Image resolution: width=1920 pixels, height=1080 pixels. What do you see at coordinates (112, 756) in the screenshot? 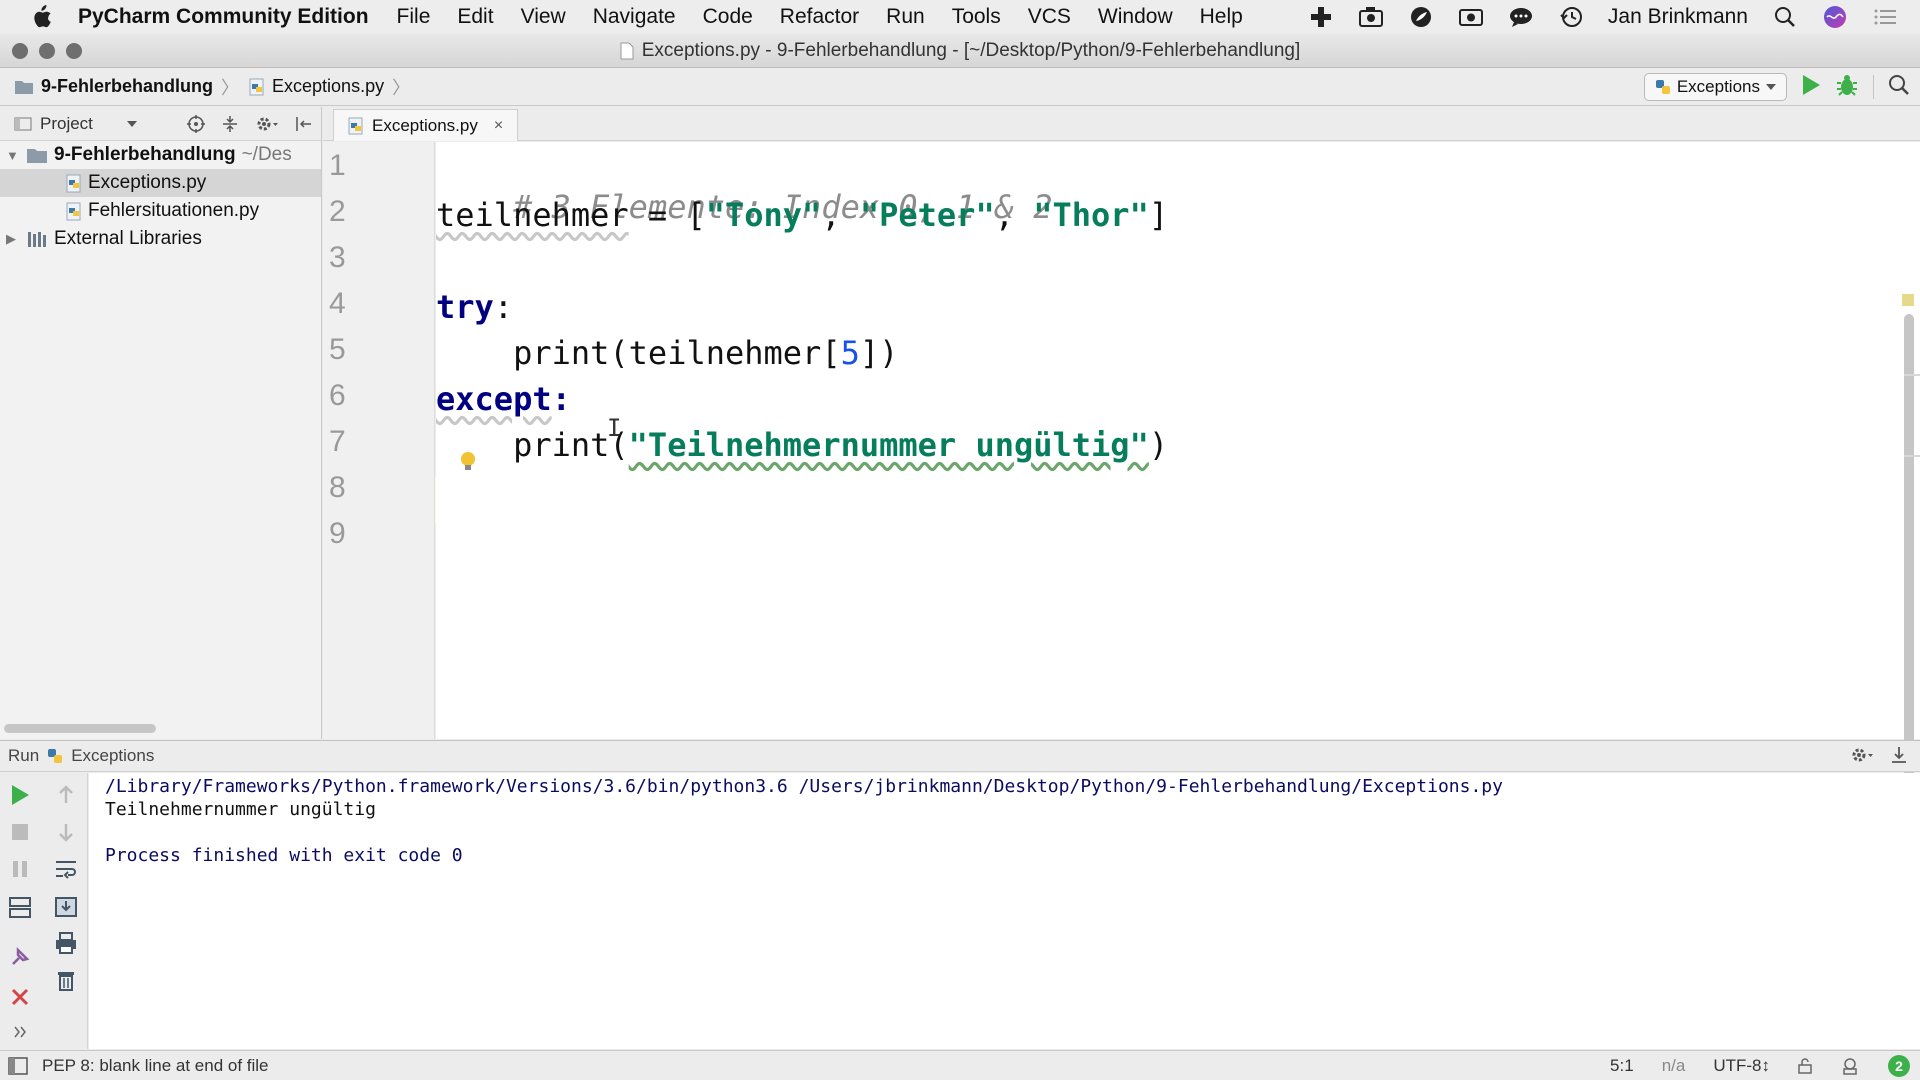
I see `run-panel-config-tab: Exceptions` at bounding box center [112, 756].